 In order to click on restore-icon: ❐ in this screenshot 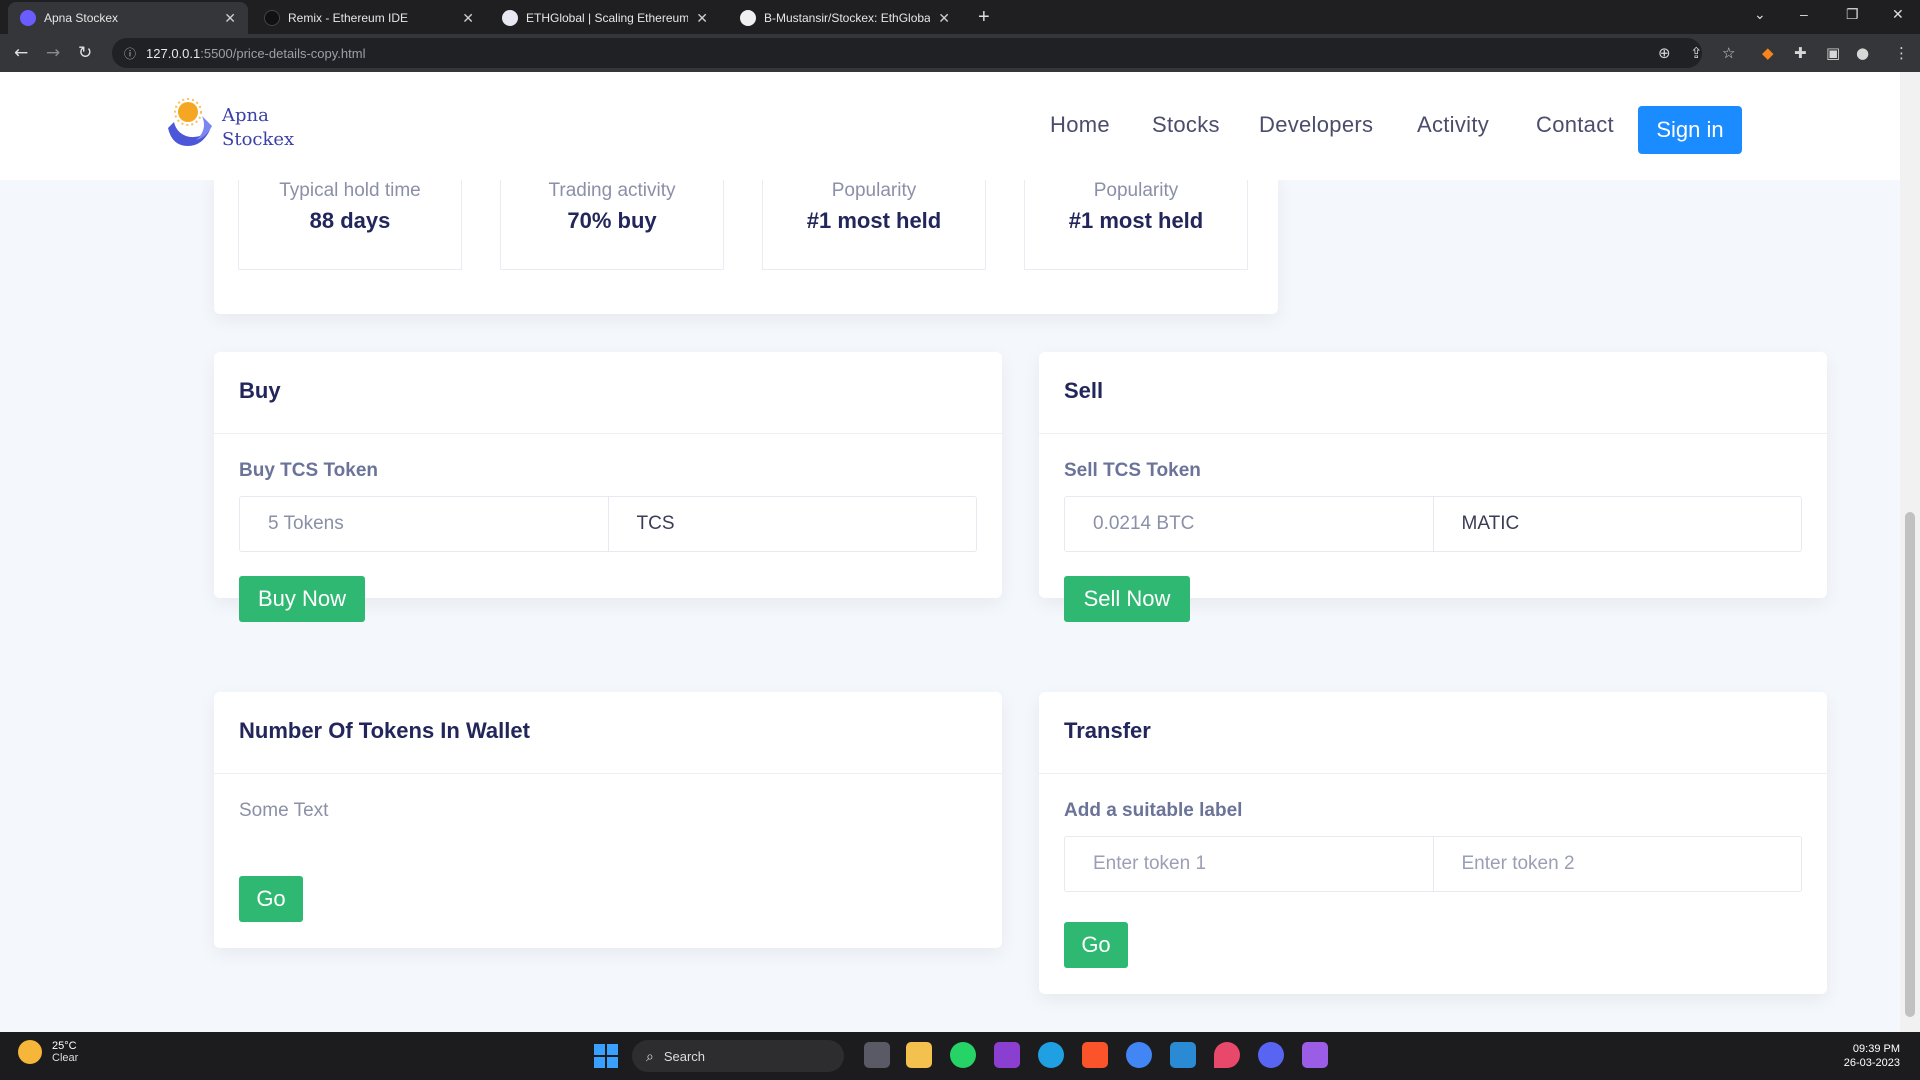, I will do `click(1852, 14)`.